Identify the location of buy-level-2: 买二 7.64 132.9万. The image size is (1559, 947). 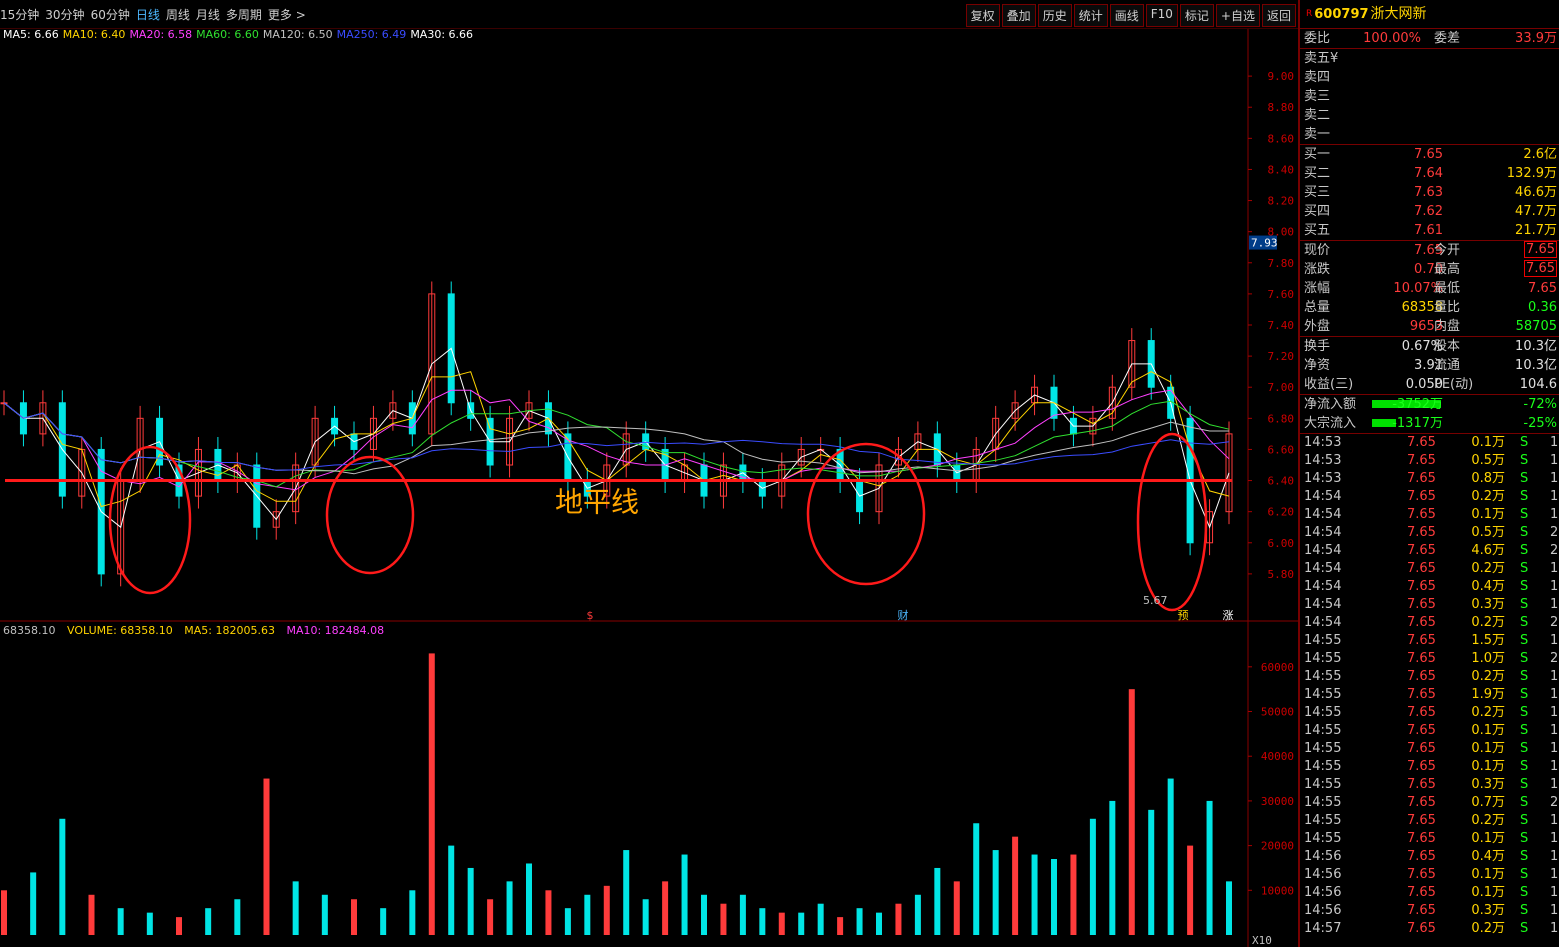
(1429, 173).